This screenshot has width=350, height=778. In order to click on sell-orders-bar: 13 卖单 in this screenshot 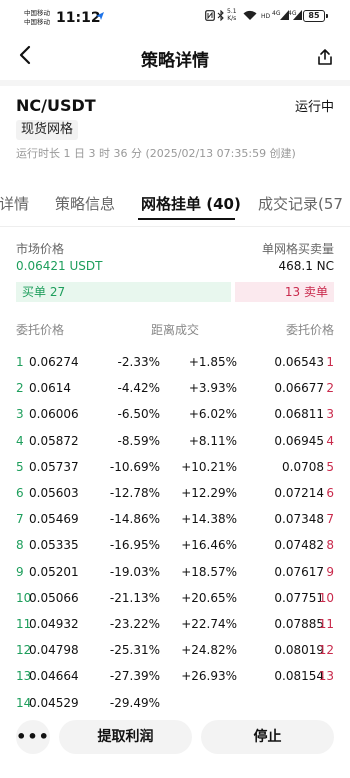, I will do `click(284, 292)`.